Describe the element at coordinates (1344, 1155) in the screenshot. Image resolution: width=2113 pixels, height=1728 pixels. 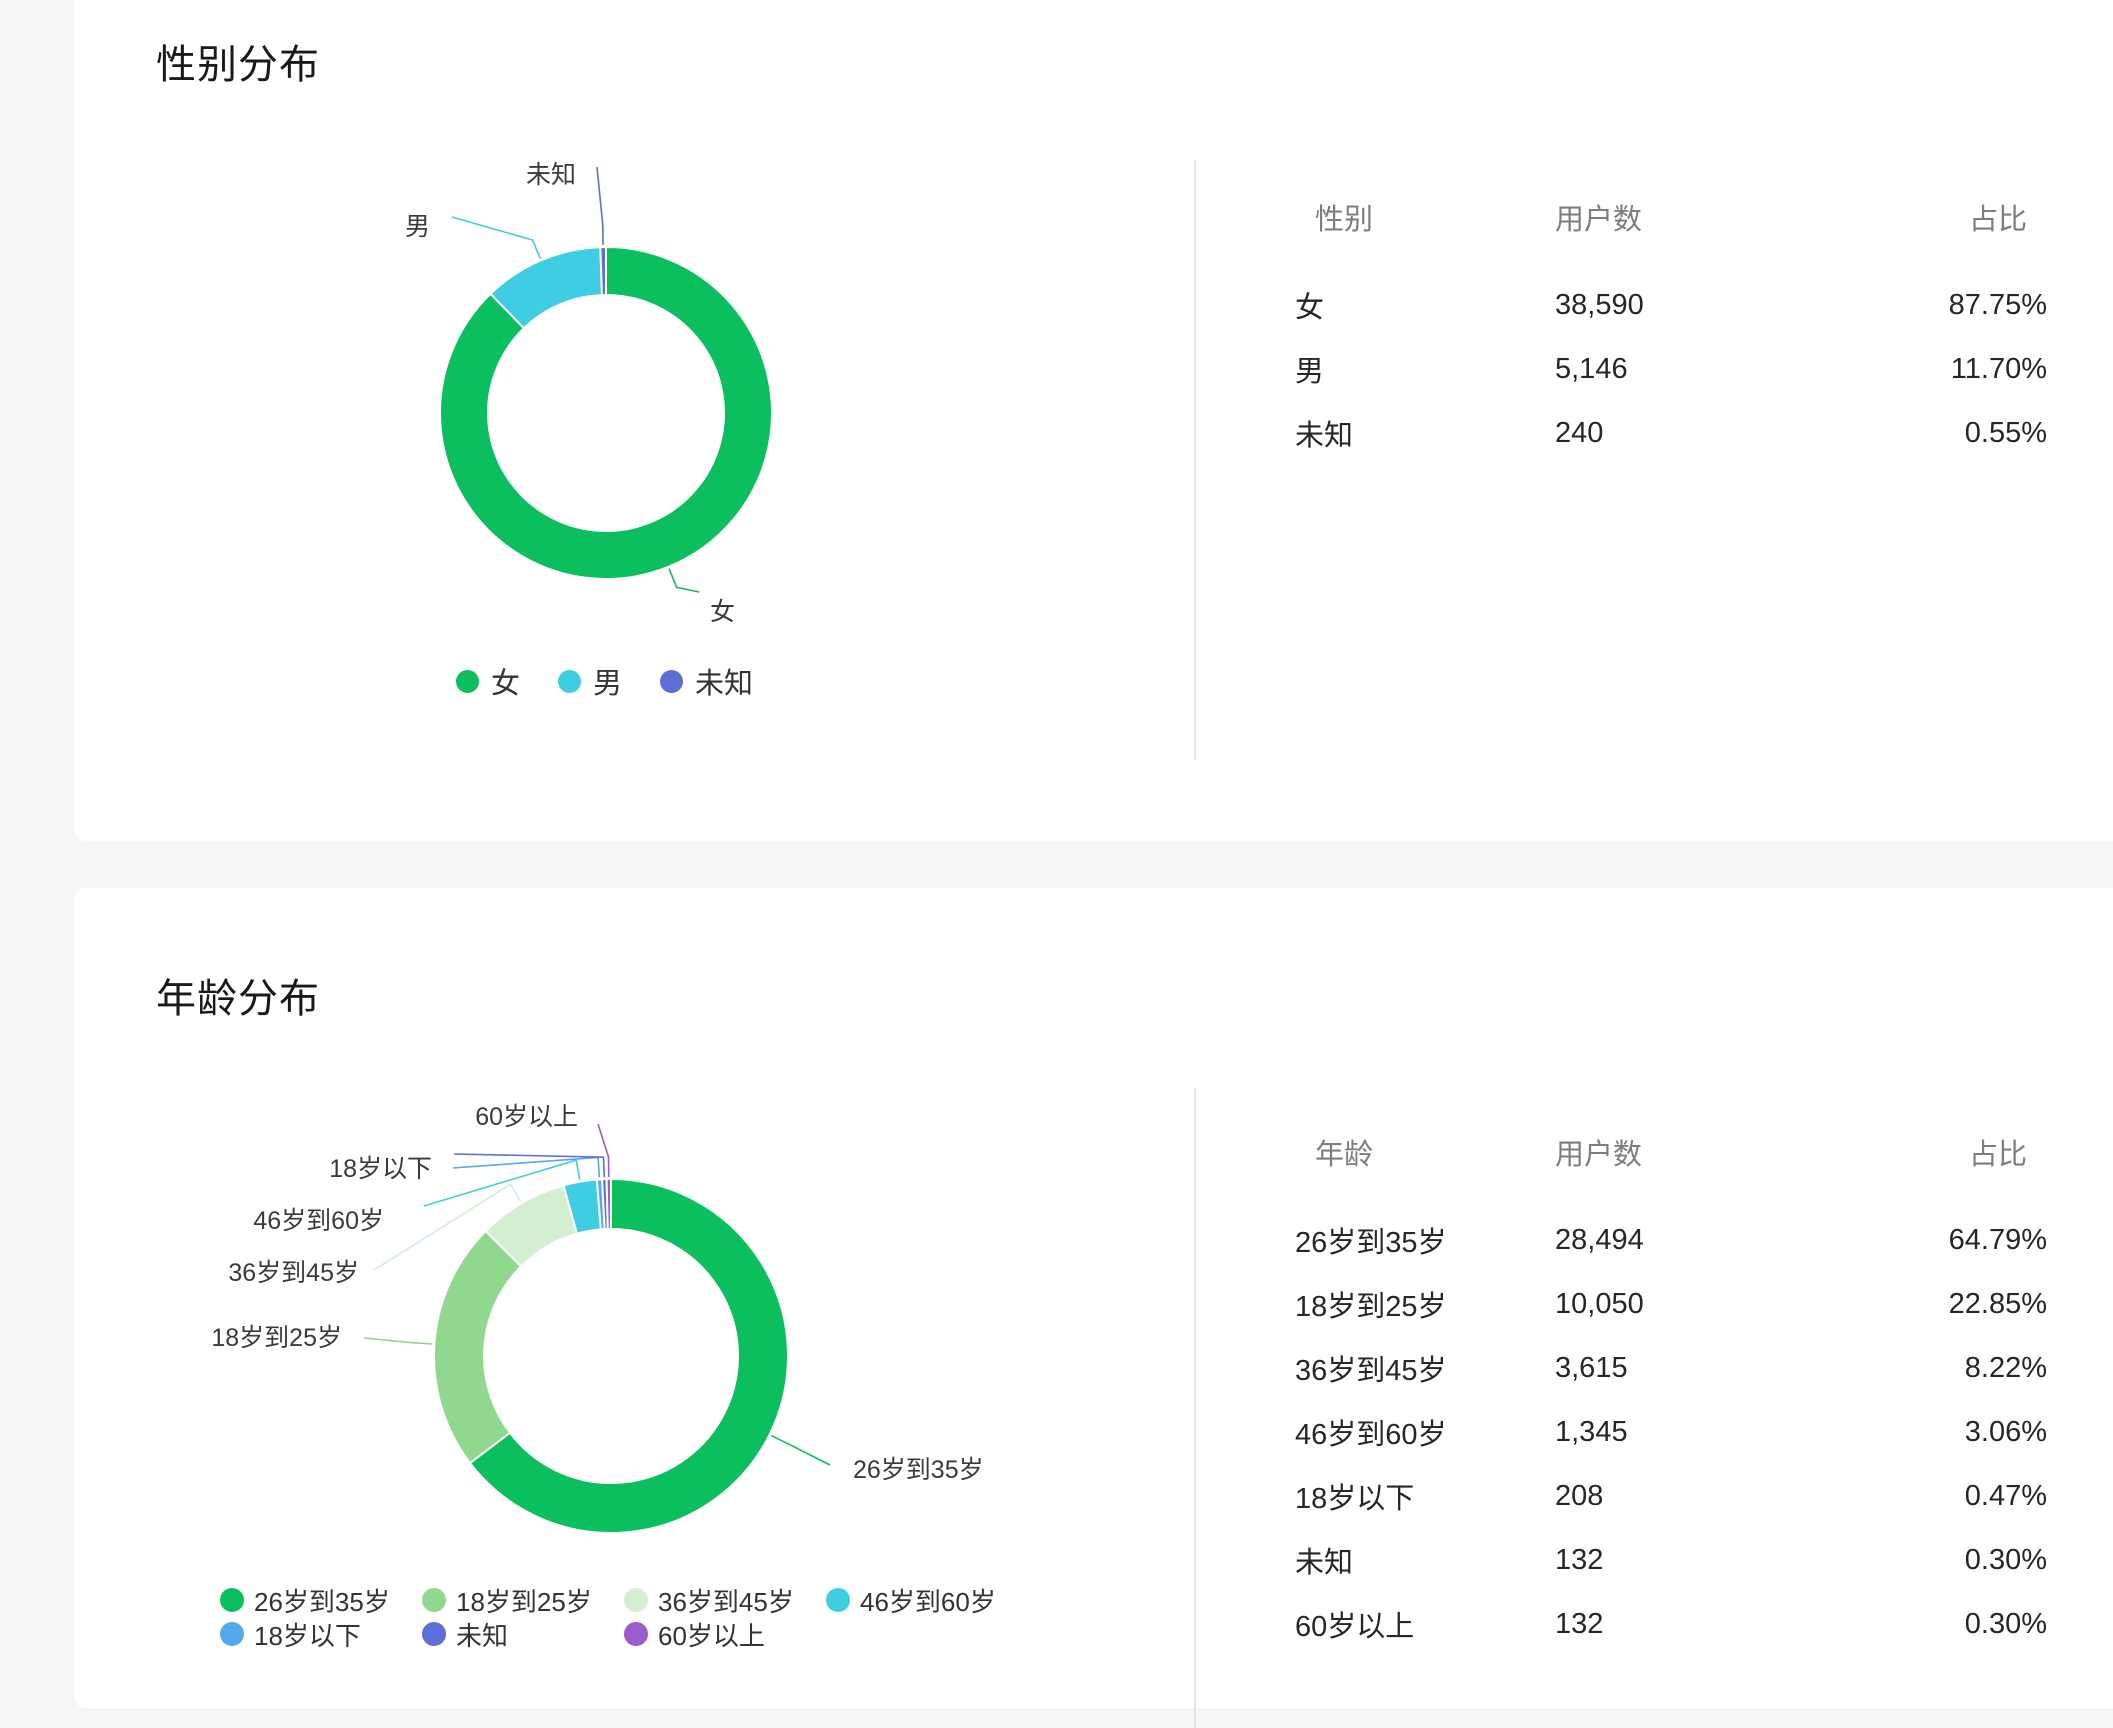
I see `header-age: 年龄` at that location.